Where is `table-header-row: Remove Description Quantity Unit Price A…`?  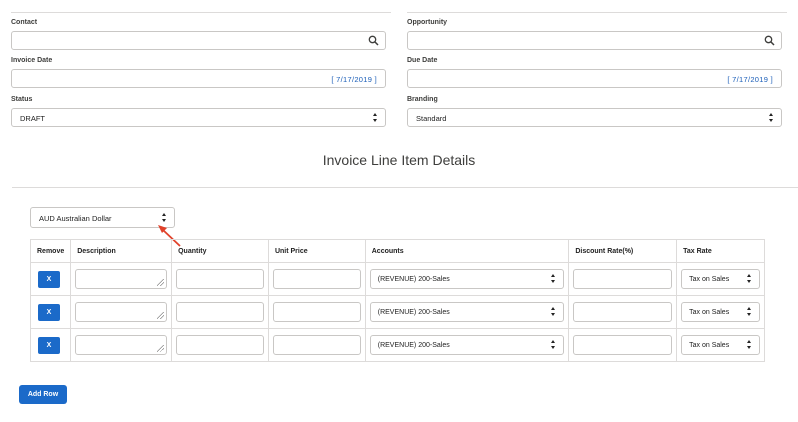
table-header-row: Remove Description Quantity Unit Price A… is located at coordinates (397, 251).